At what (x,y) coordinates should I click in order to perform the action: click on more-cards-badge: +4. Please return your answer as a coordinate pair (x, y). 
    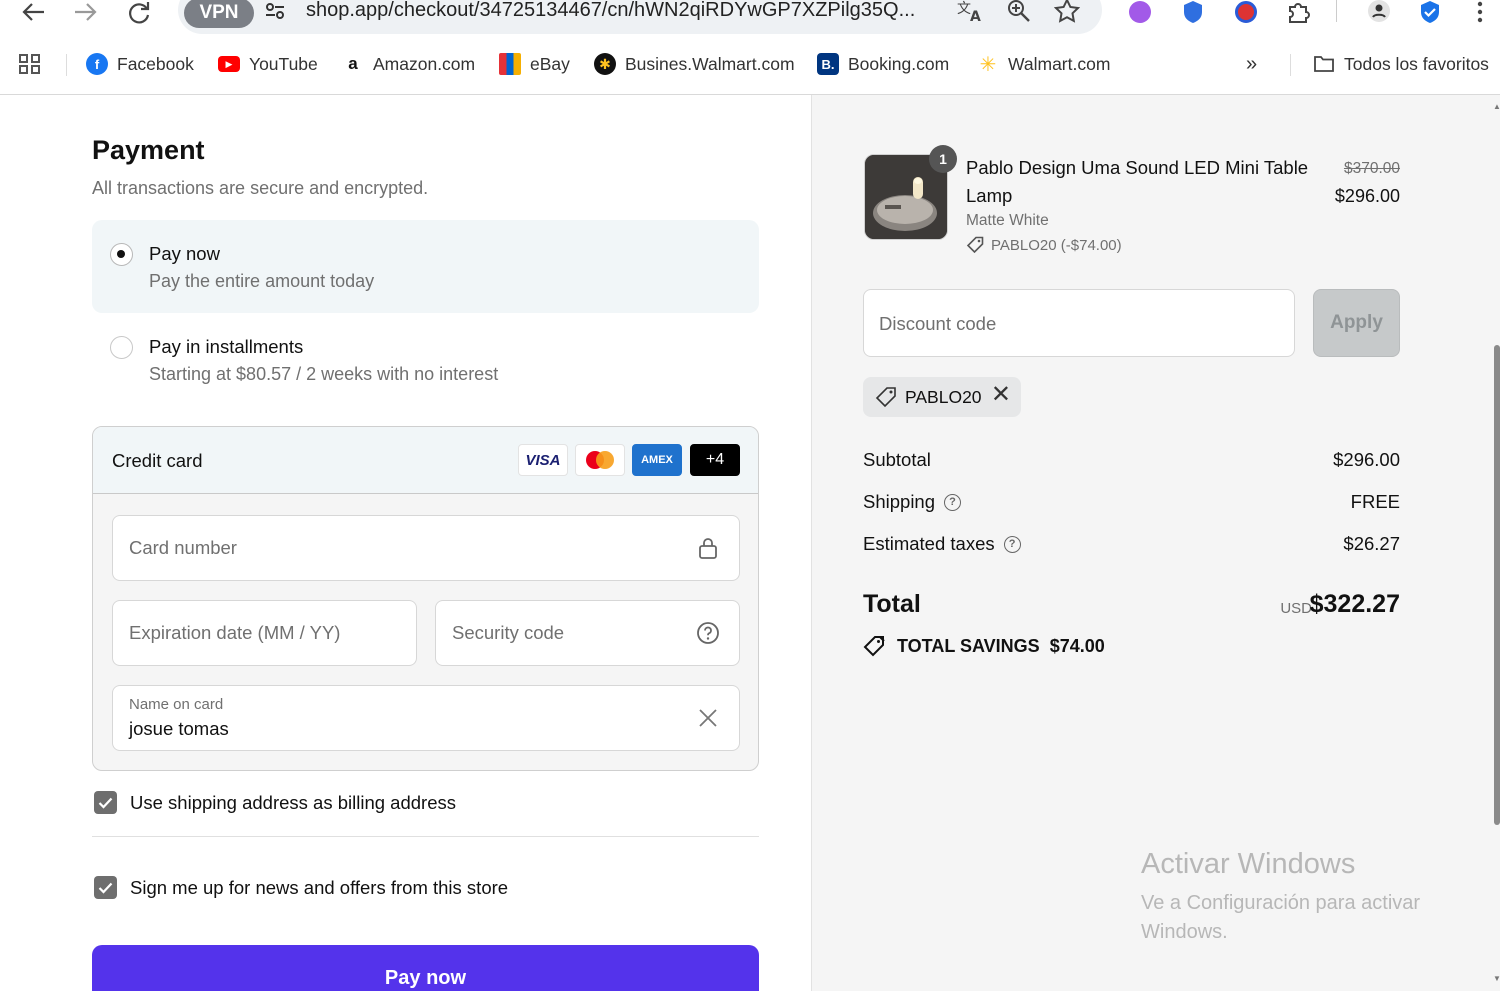
    Looking at the image, I should click on (715, 460).